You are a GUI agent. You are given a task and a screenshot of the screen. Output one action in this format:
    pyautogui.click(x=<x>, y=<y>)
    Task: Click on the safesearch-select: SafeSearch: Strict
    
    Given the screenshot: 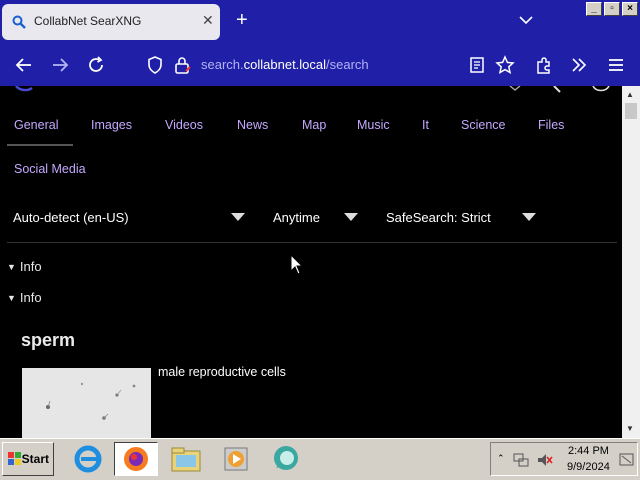 What is the action you would take?
    pyautogui.click(x=438, y=217)
    